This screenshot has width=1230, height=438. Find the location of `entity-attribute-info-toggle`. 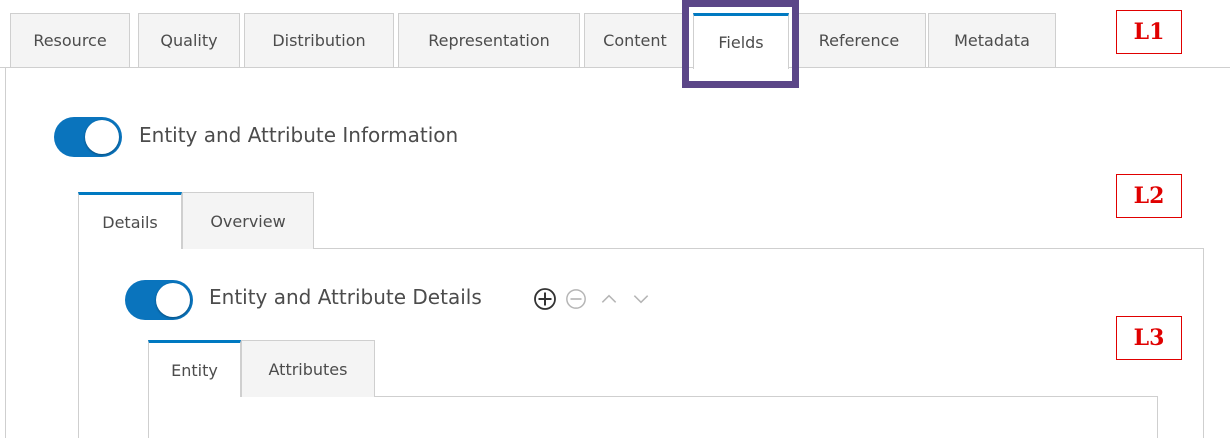

entity-attribute-info-toggle is located at coordinates (88, 137).